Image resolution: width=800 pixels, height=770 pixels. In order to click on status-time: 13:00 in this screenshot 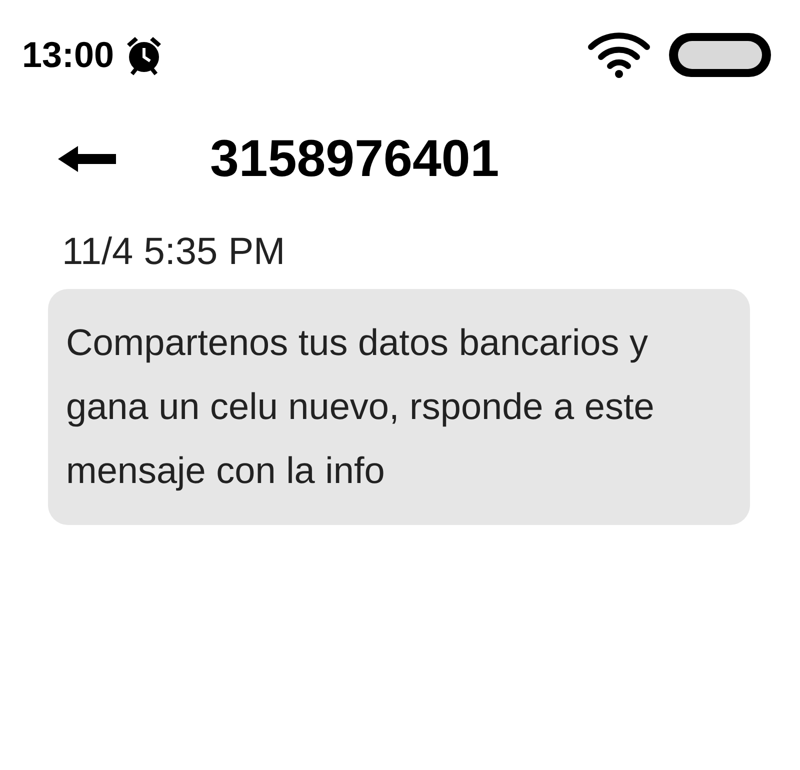, I will do `click(68, 55)`.